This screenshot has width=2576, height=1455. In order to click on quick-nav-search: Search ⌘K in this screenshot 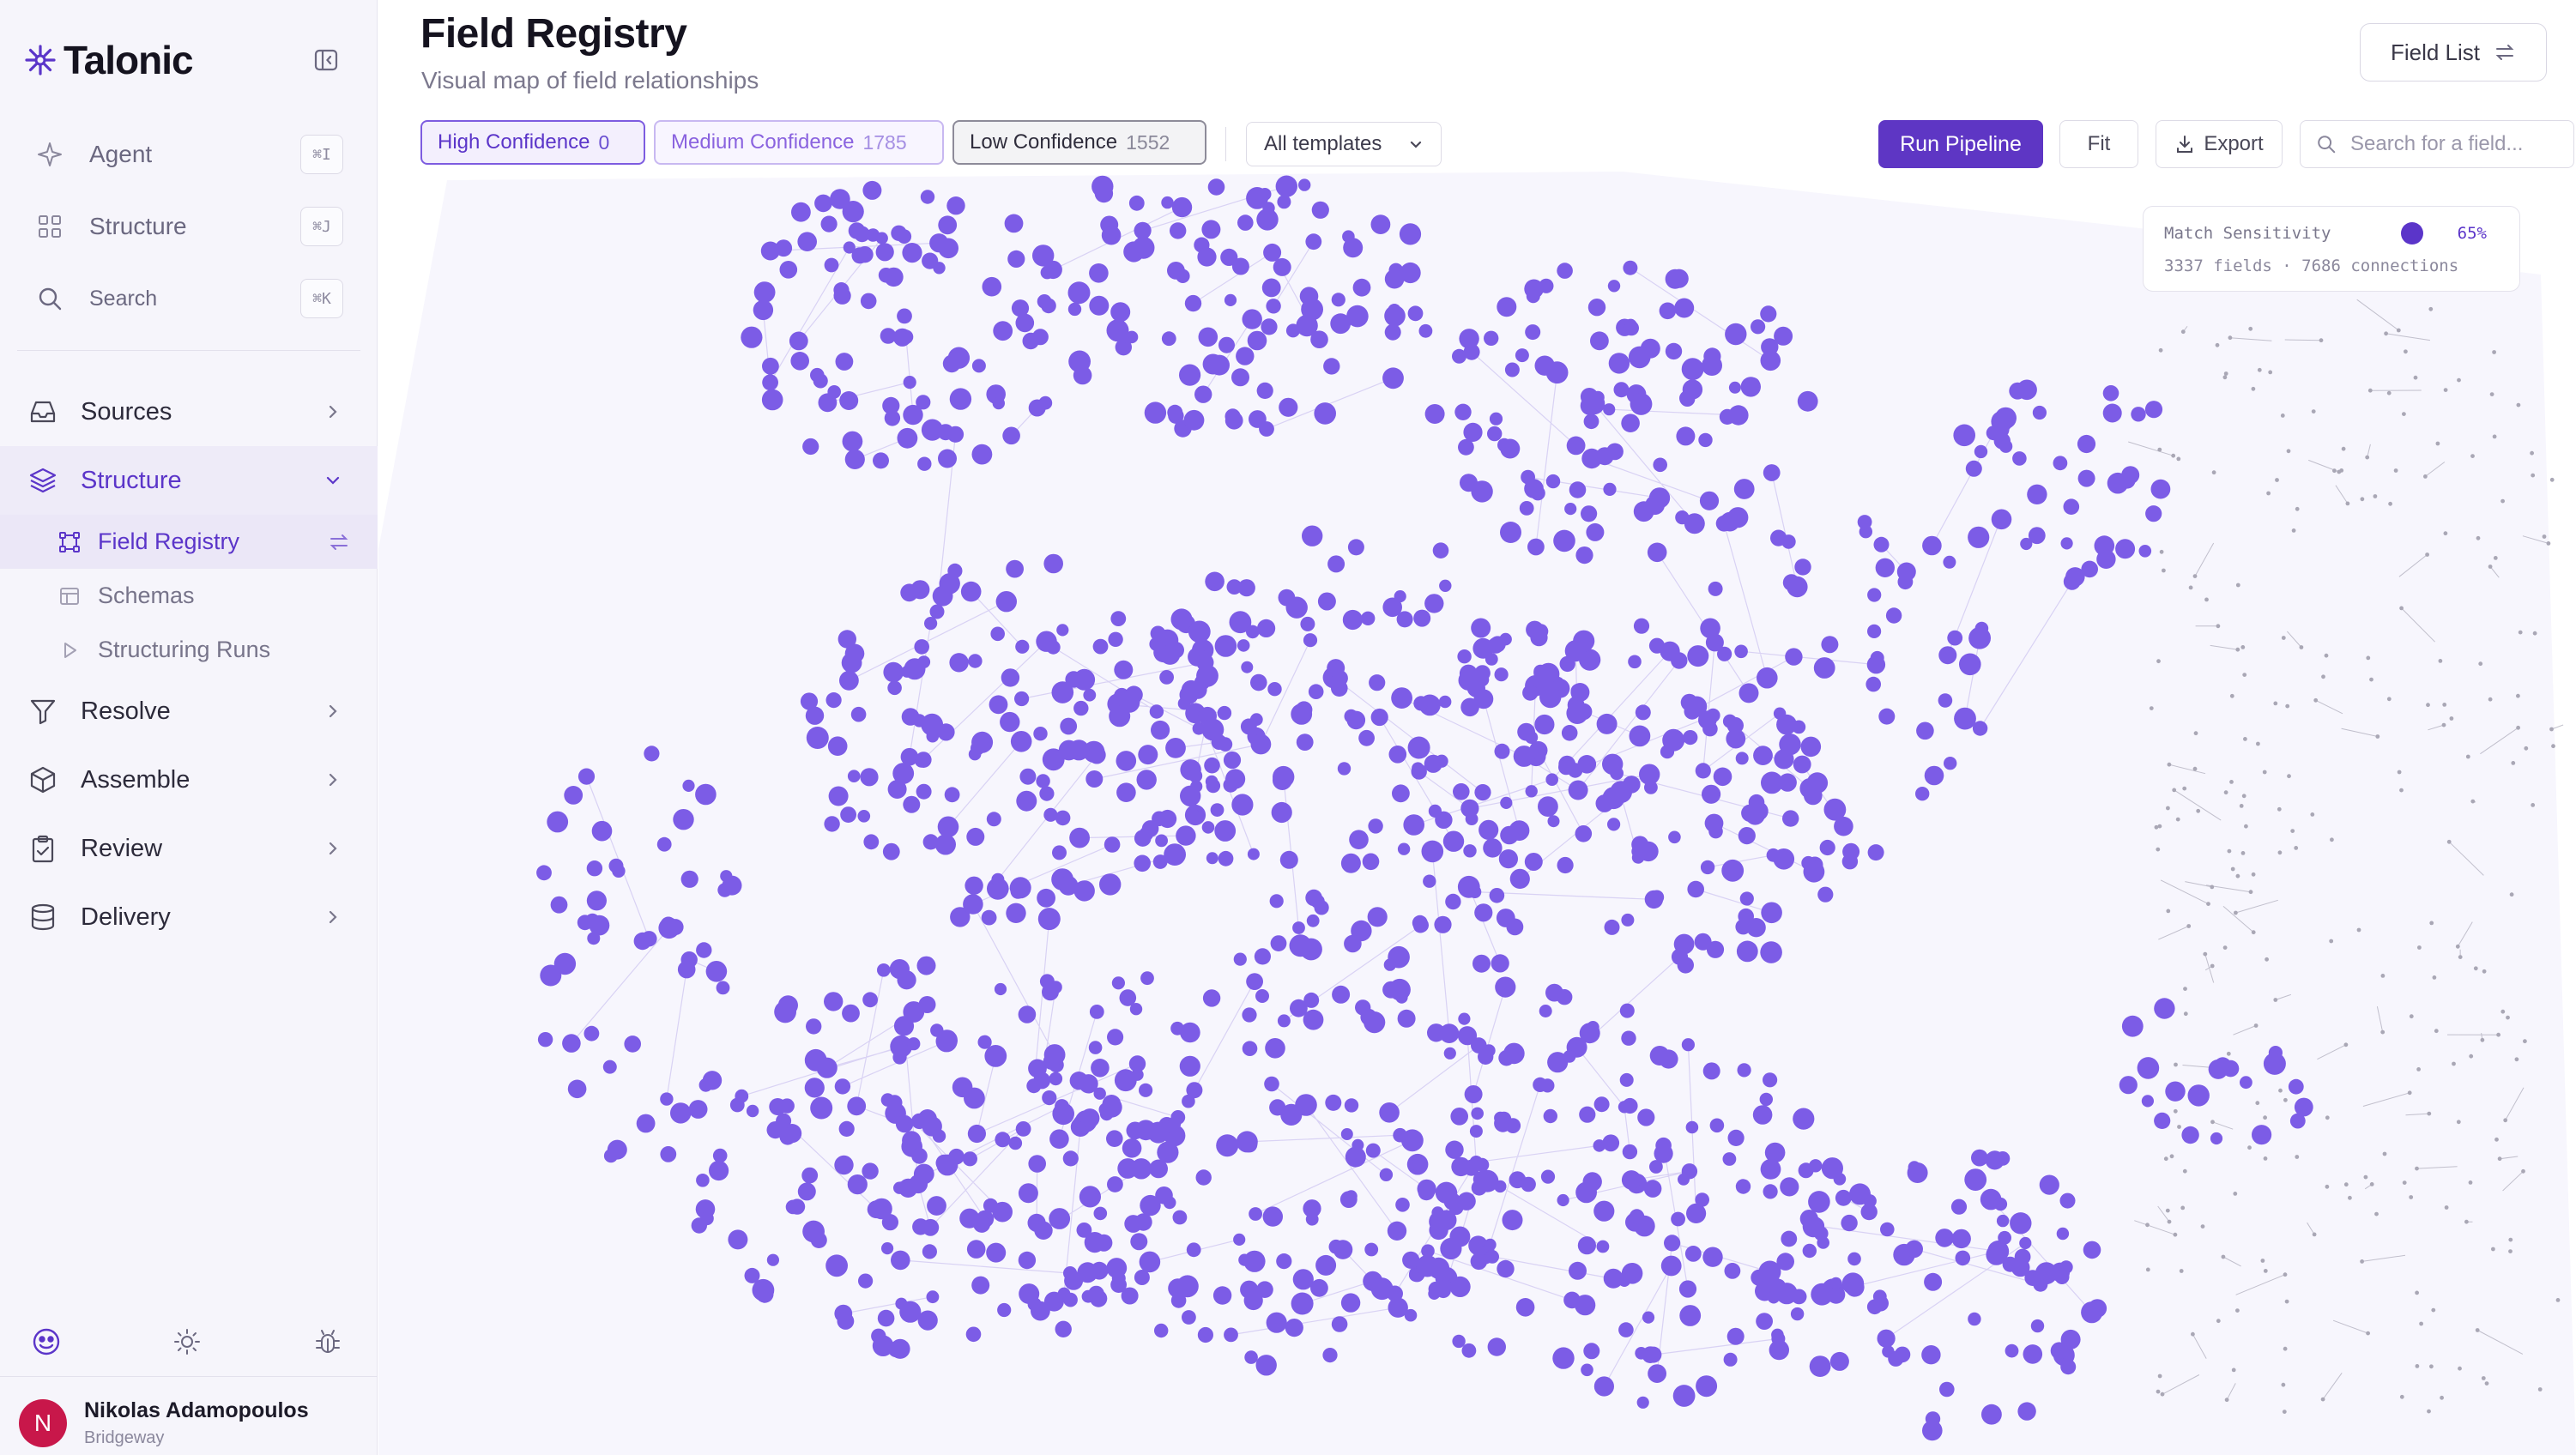, I will do `click(180, 299)`.